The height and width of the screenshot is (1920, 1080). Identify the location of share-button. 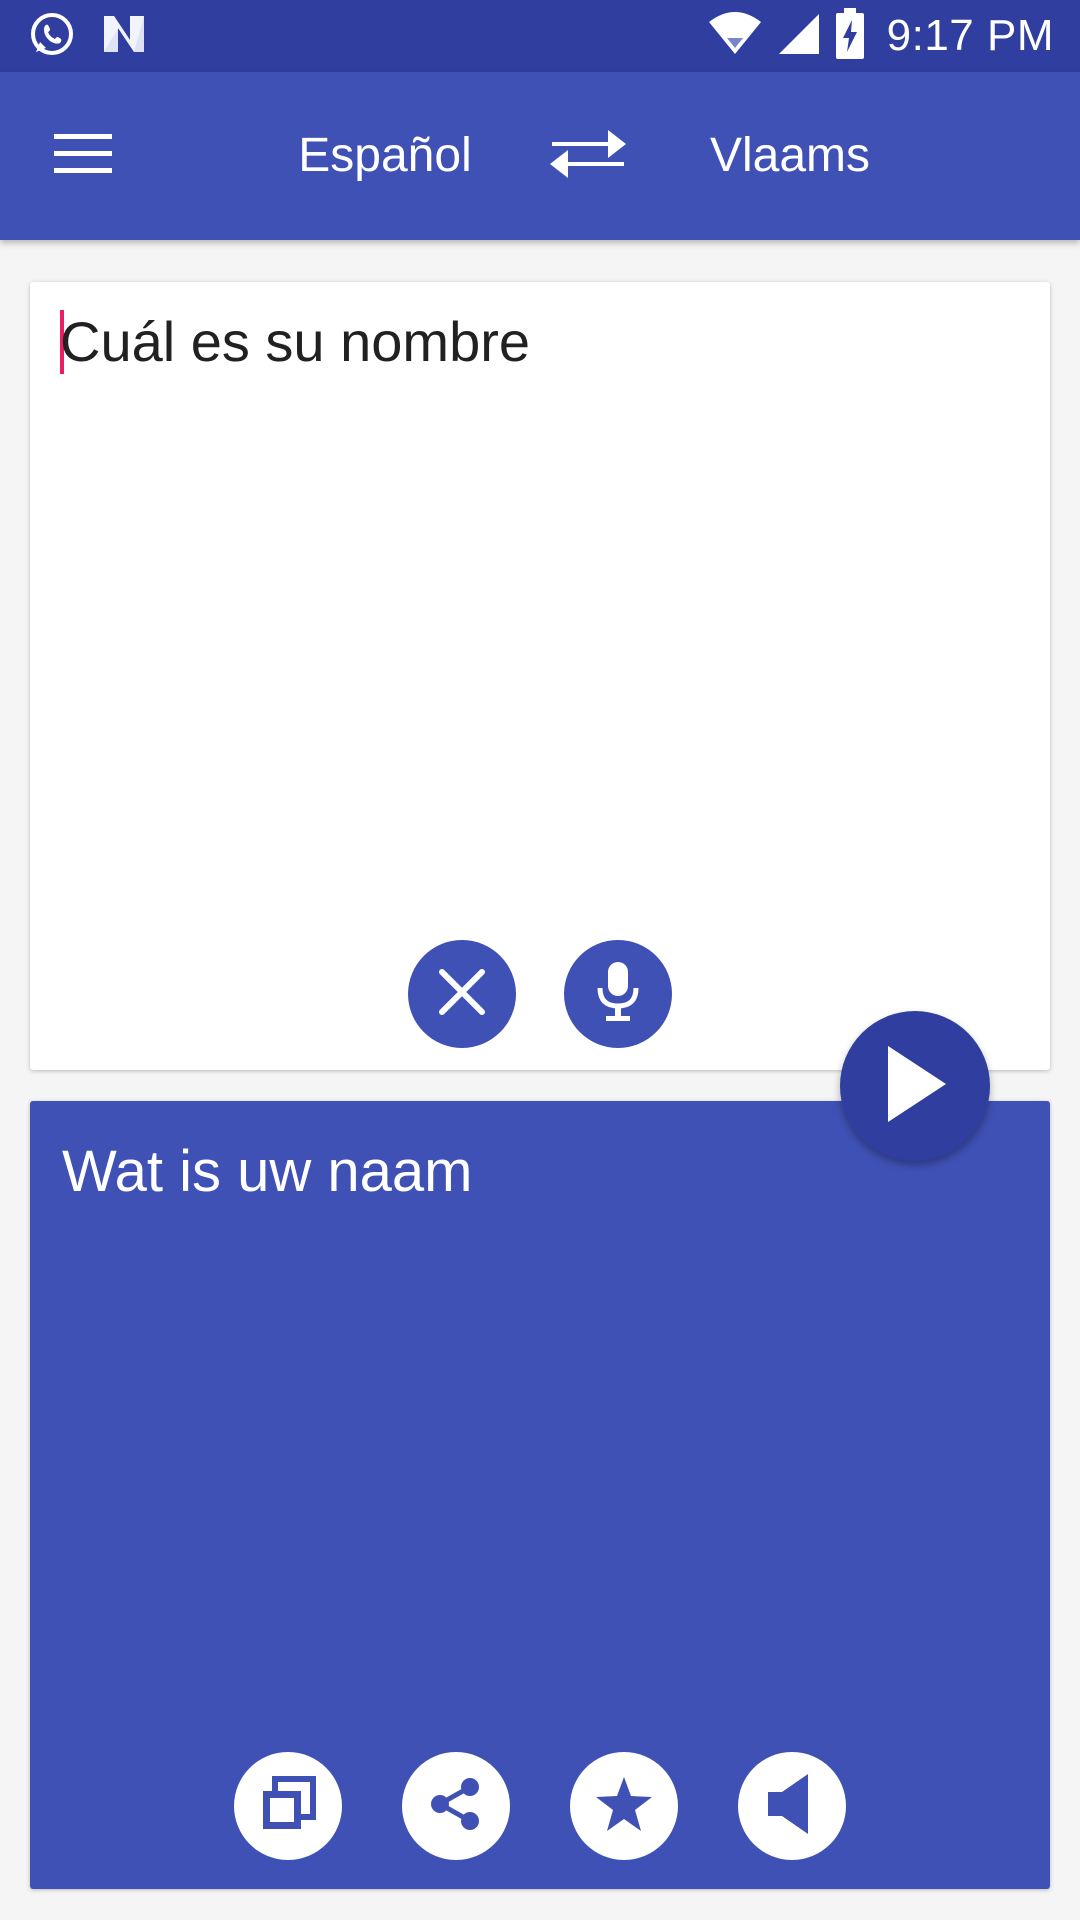
(456, 1806).